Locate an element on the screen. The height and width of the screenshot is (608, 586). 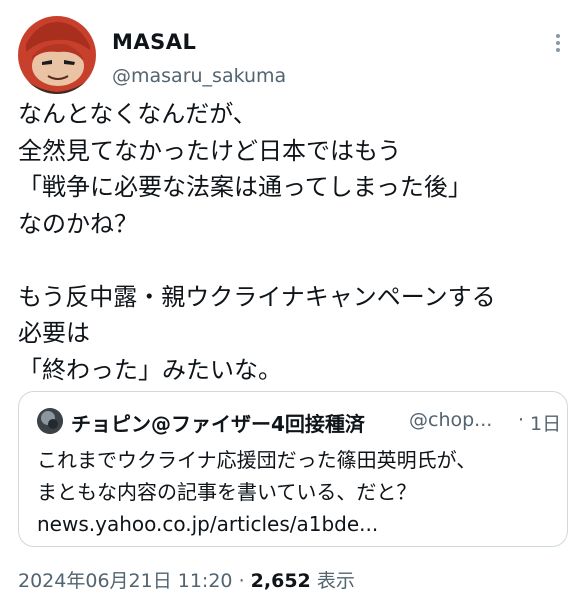
tweet-line: 「終わった」みたいな。 is located at coordinates (150, 369).